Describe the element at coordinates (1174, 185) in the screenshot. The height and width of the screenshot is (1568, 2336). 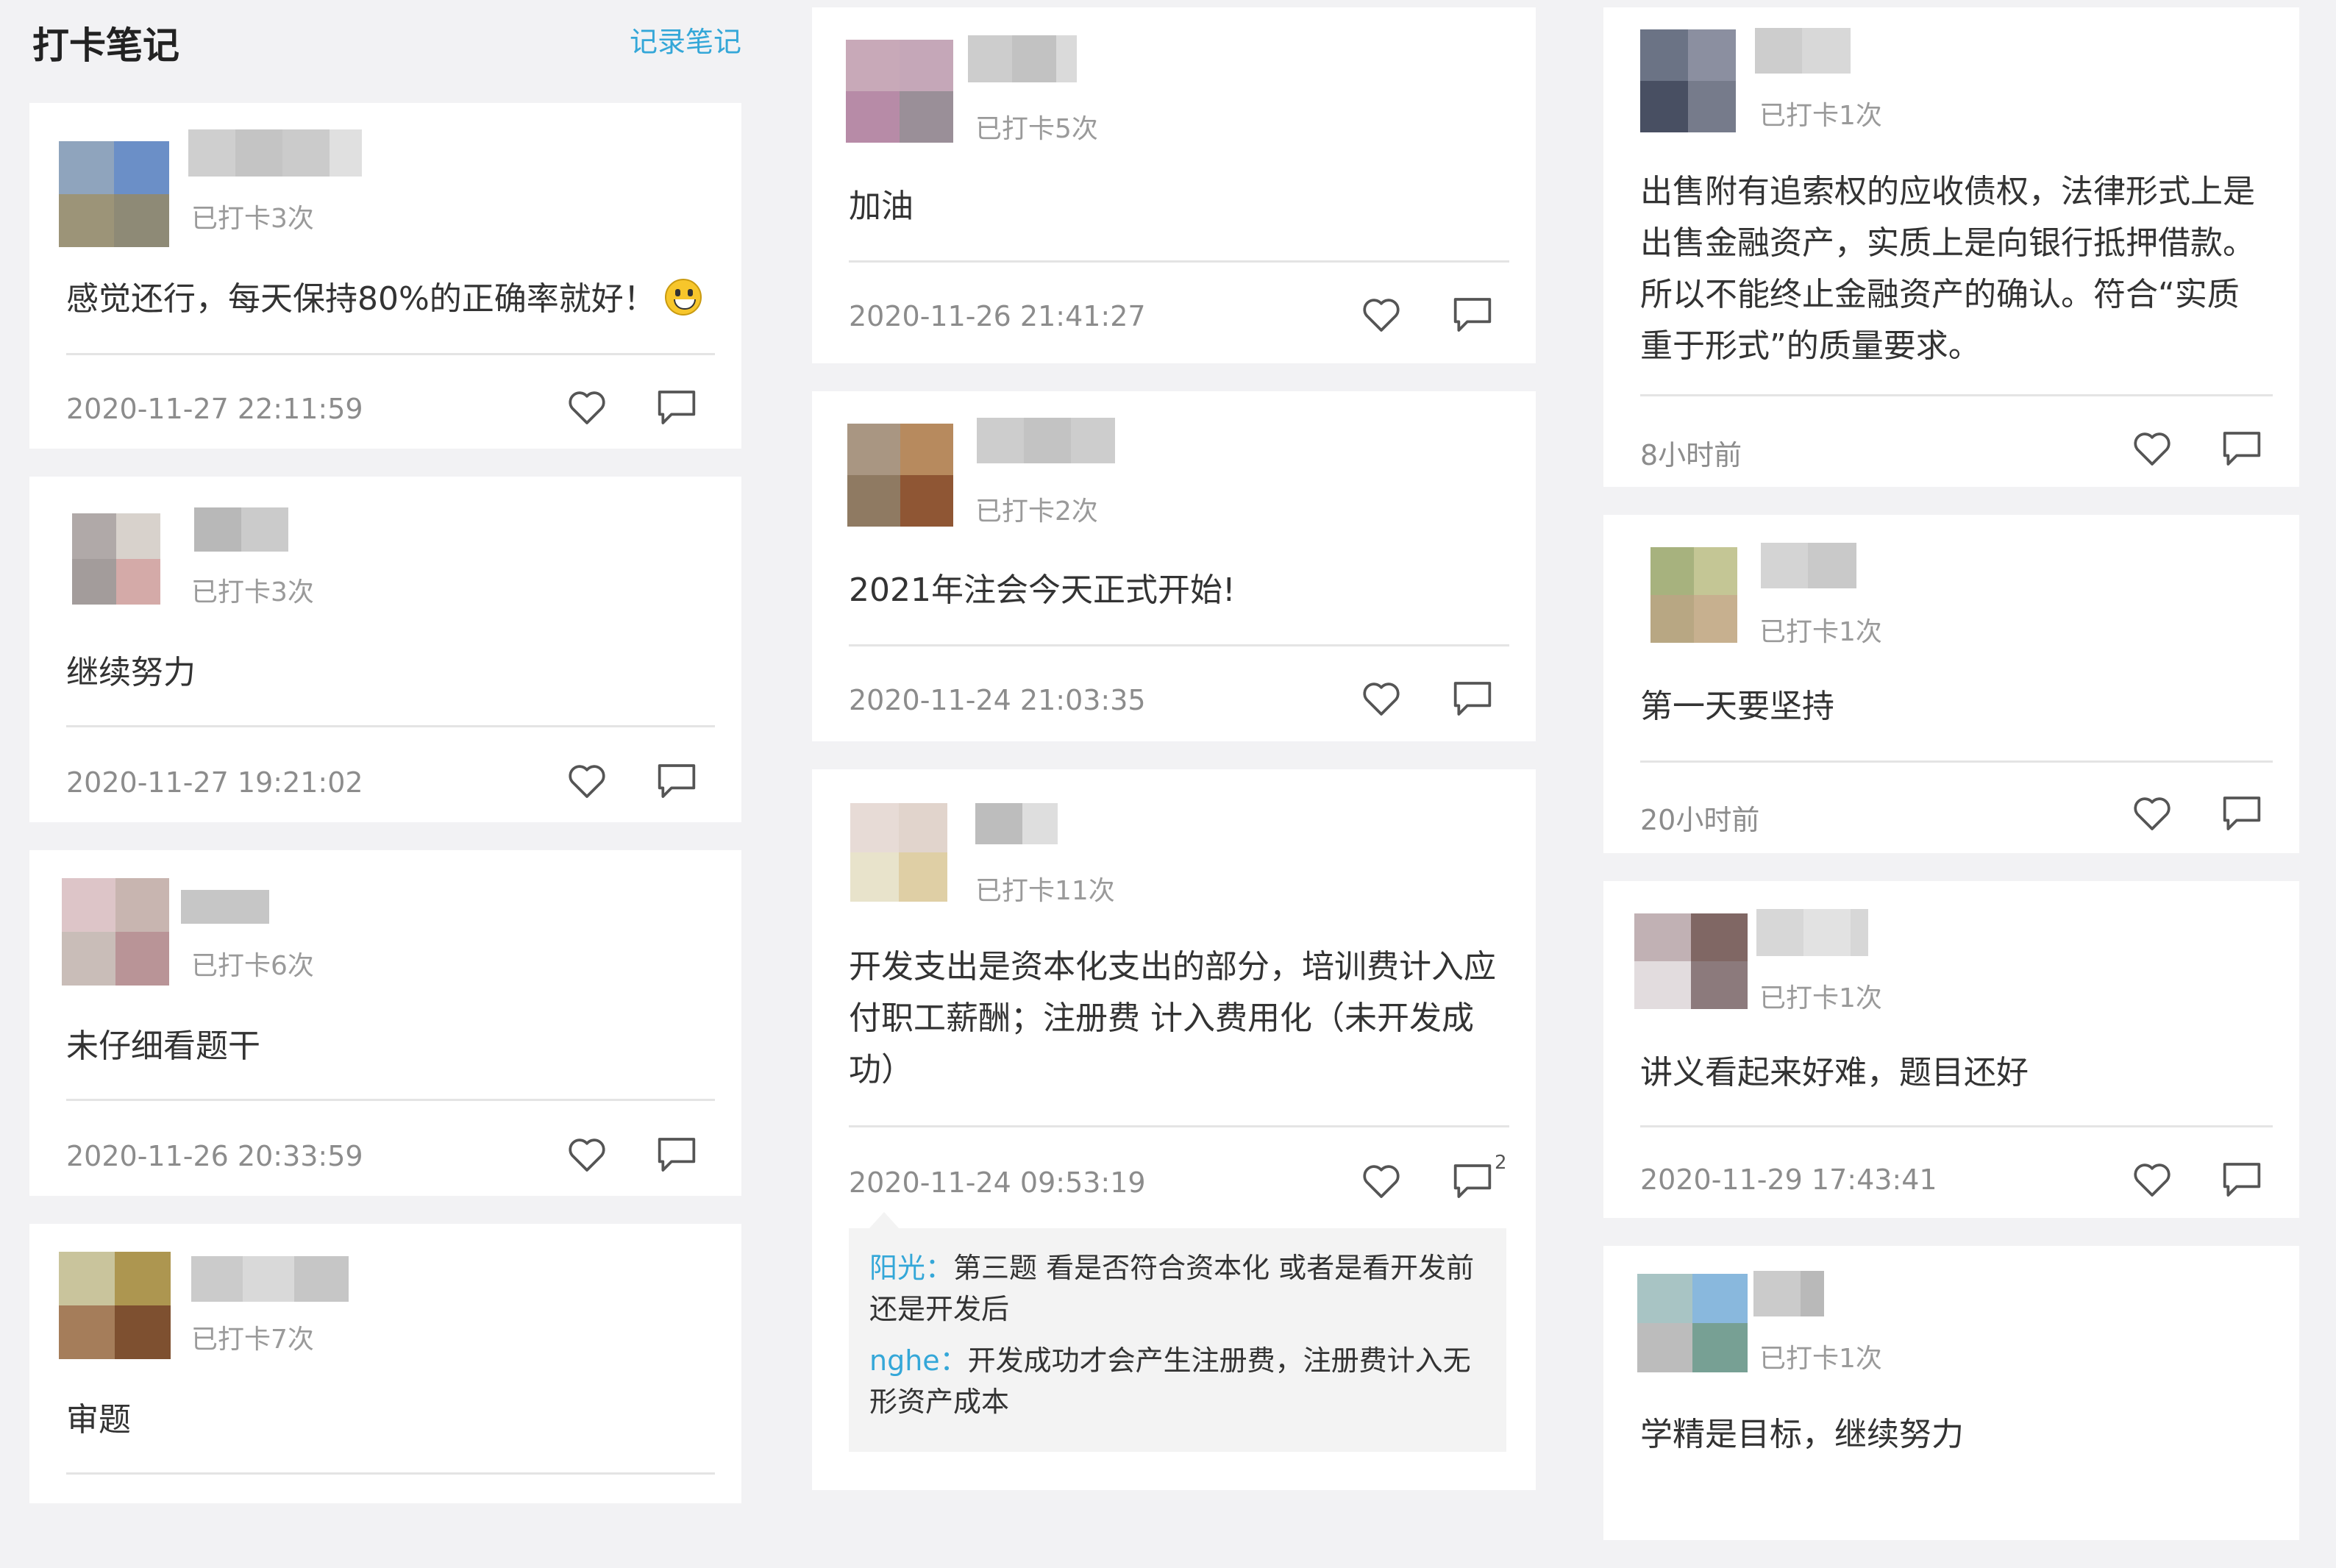
I see `note-card: 已打卡5次 加油 2020-11-26 21:41:27` at that location.